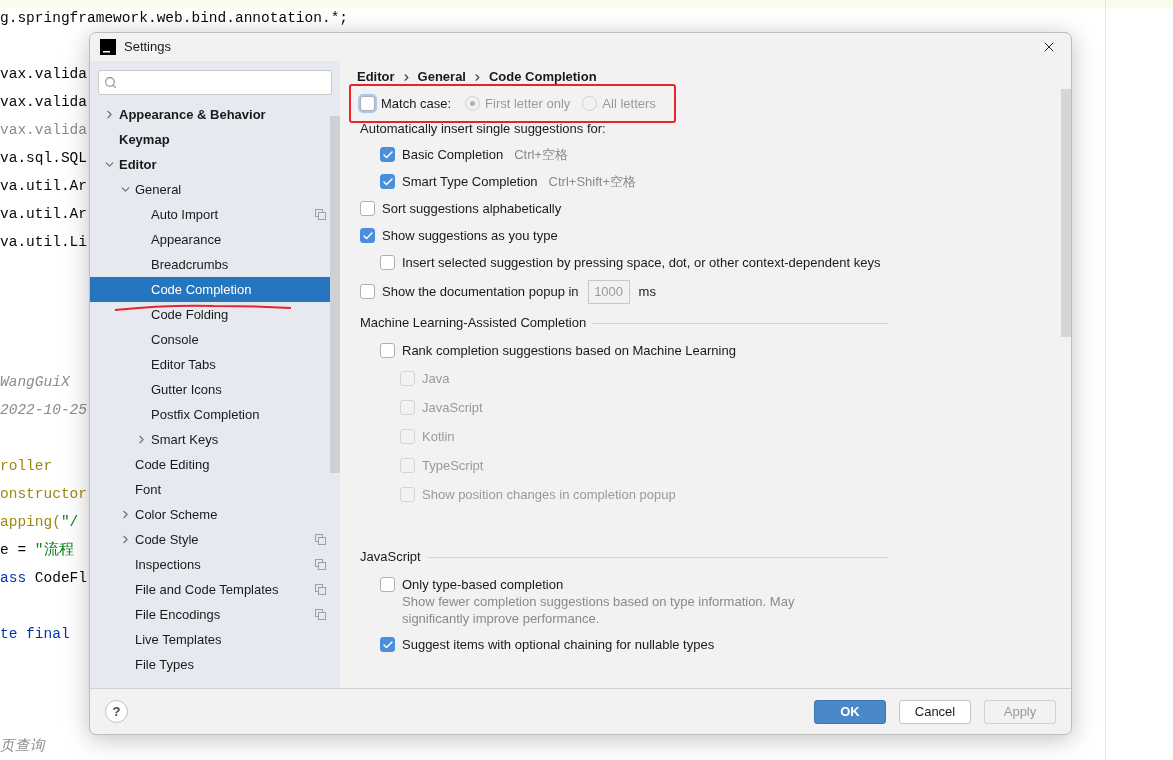 The height and width of the screenshot is (760, 1173). I want to click on checkbox-label: TypeScript, so click(453, 465).